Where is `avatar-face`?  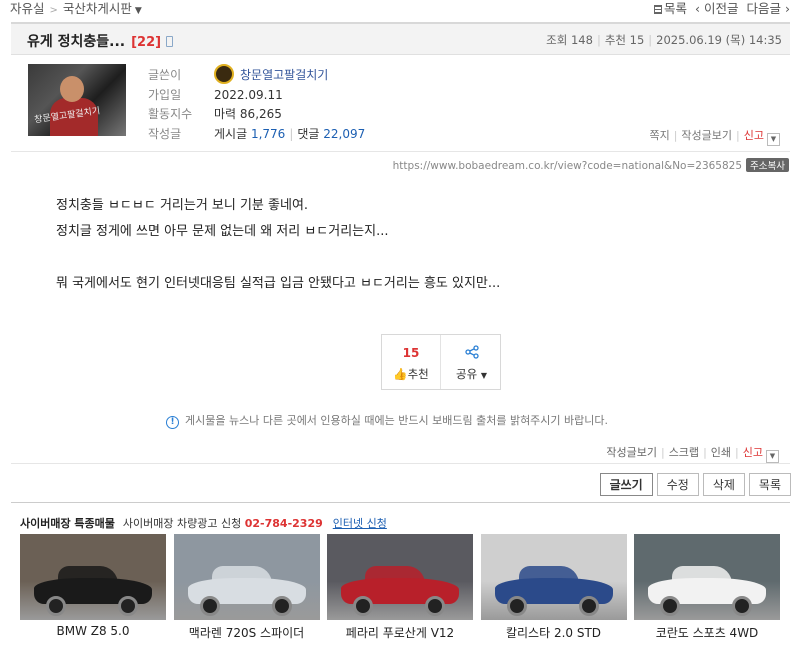
avatar-face is located at coordinates (72, 89).